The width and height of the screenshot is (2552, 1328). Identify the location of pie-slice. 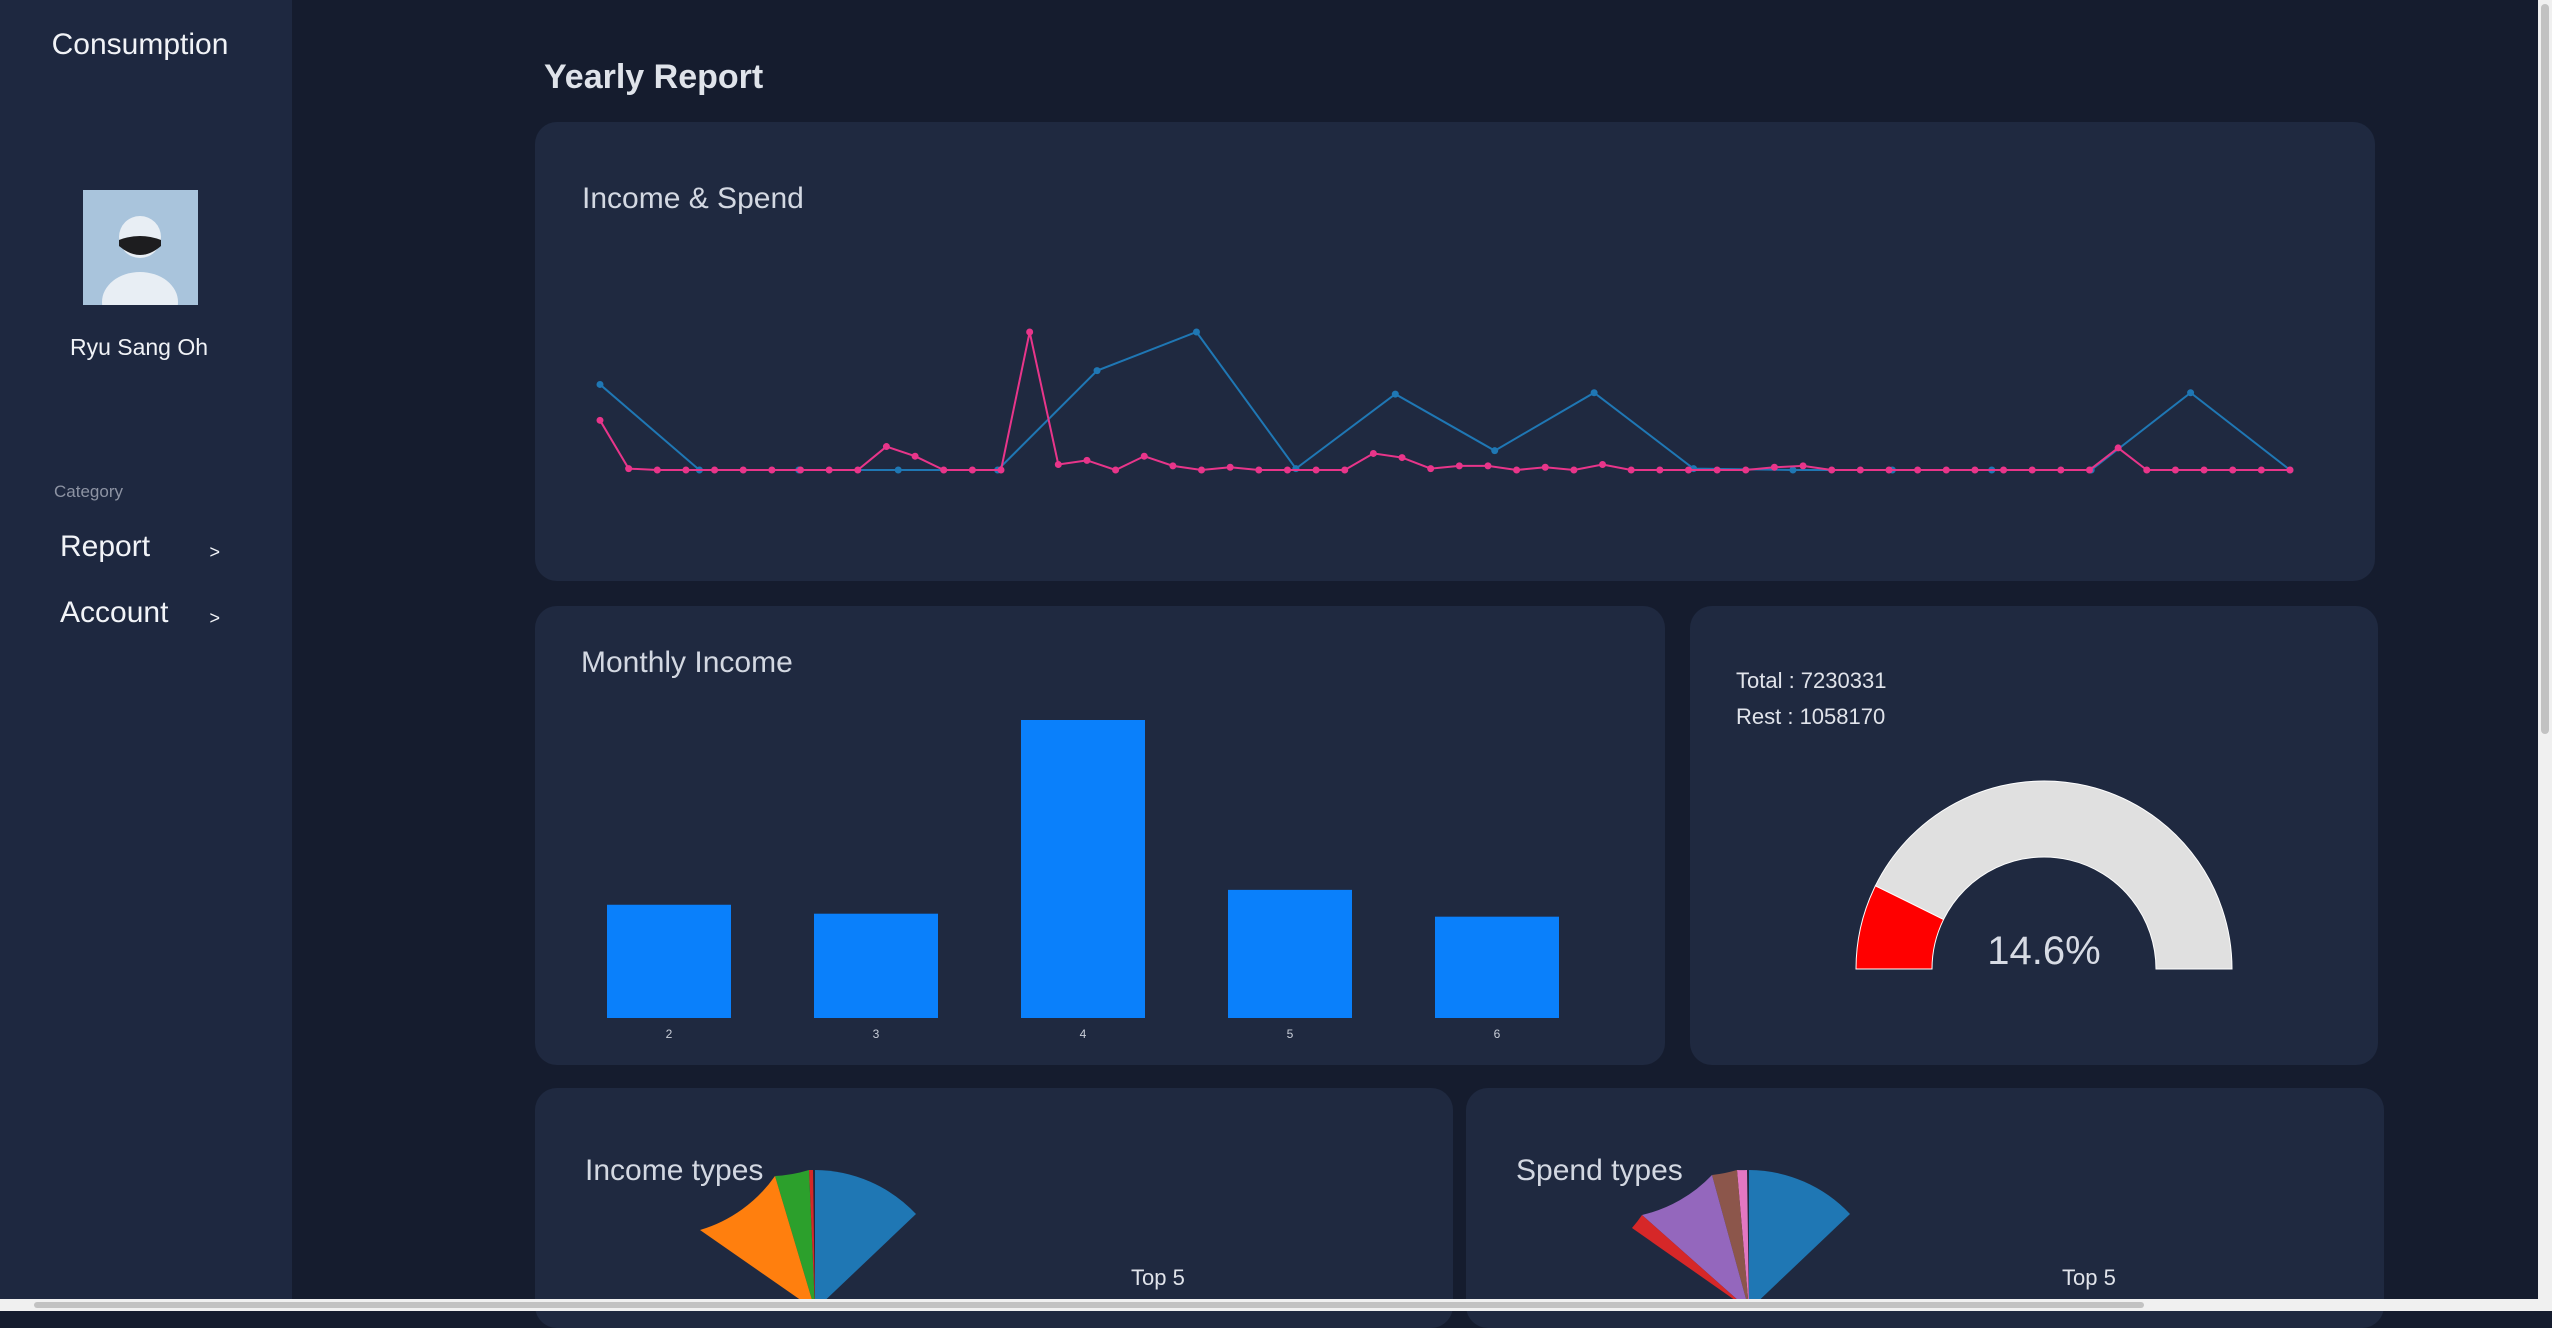
(865, 1240).